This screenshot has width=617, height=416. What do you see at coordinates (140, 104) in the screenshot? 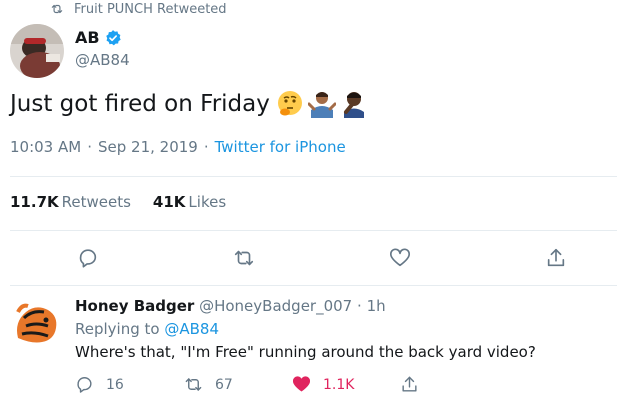
I see `tweet-text-content: Just got fired on Friday` at bounding box center [140, 104].